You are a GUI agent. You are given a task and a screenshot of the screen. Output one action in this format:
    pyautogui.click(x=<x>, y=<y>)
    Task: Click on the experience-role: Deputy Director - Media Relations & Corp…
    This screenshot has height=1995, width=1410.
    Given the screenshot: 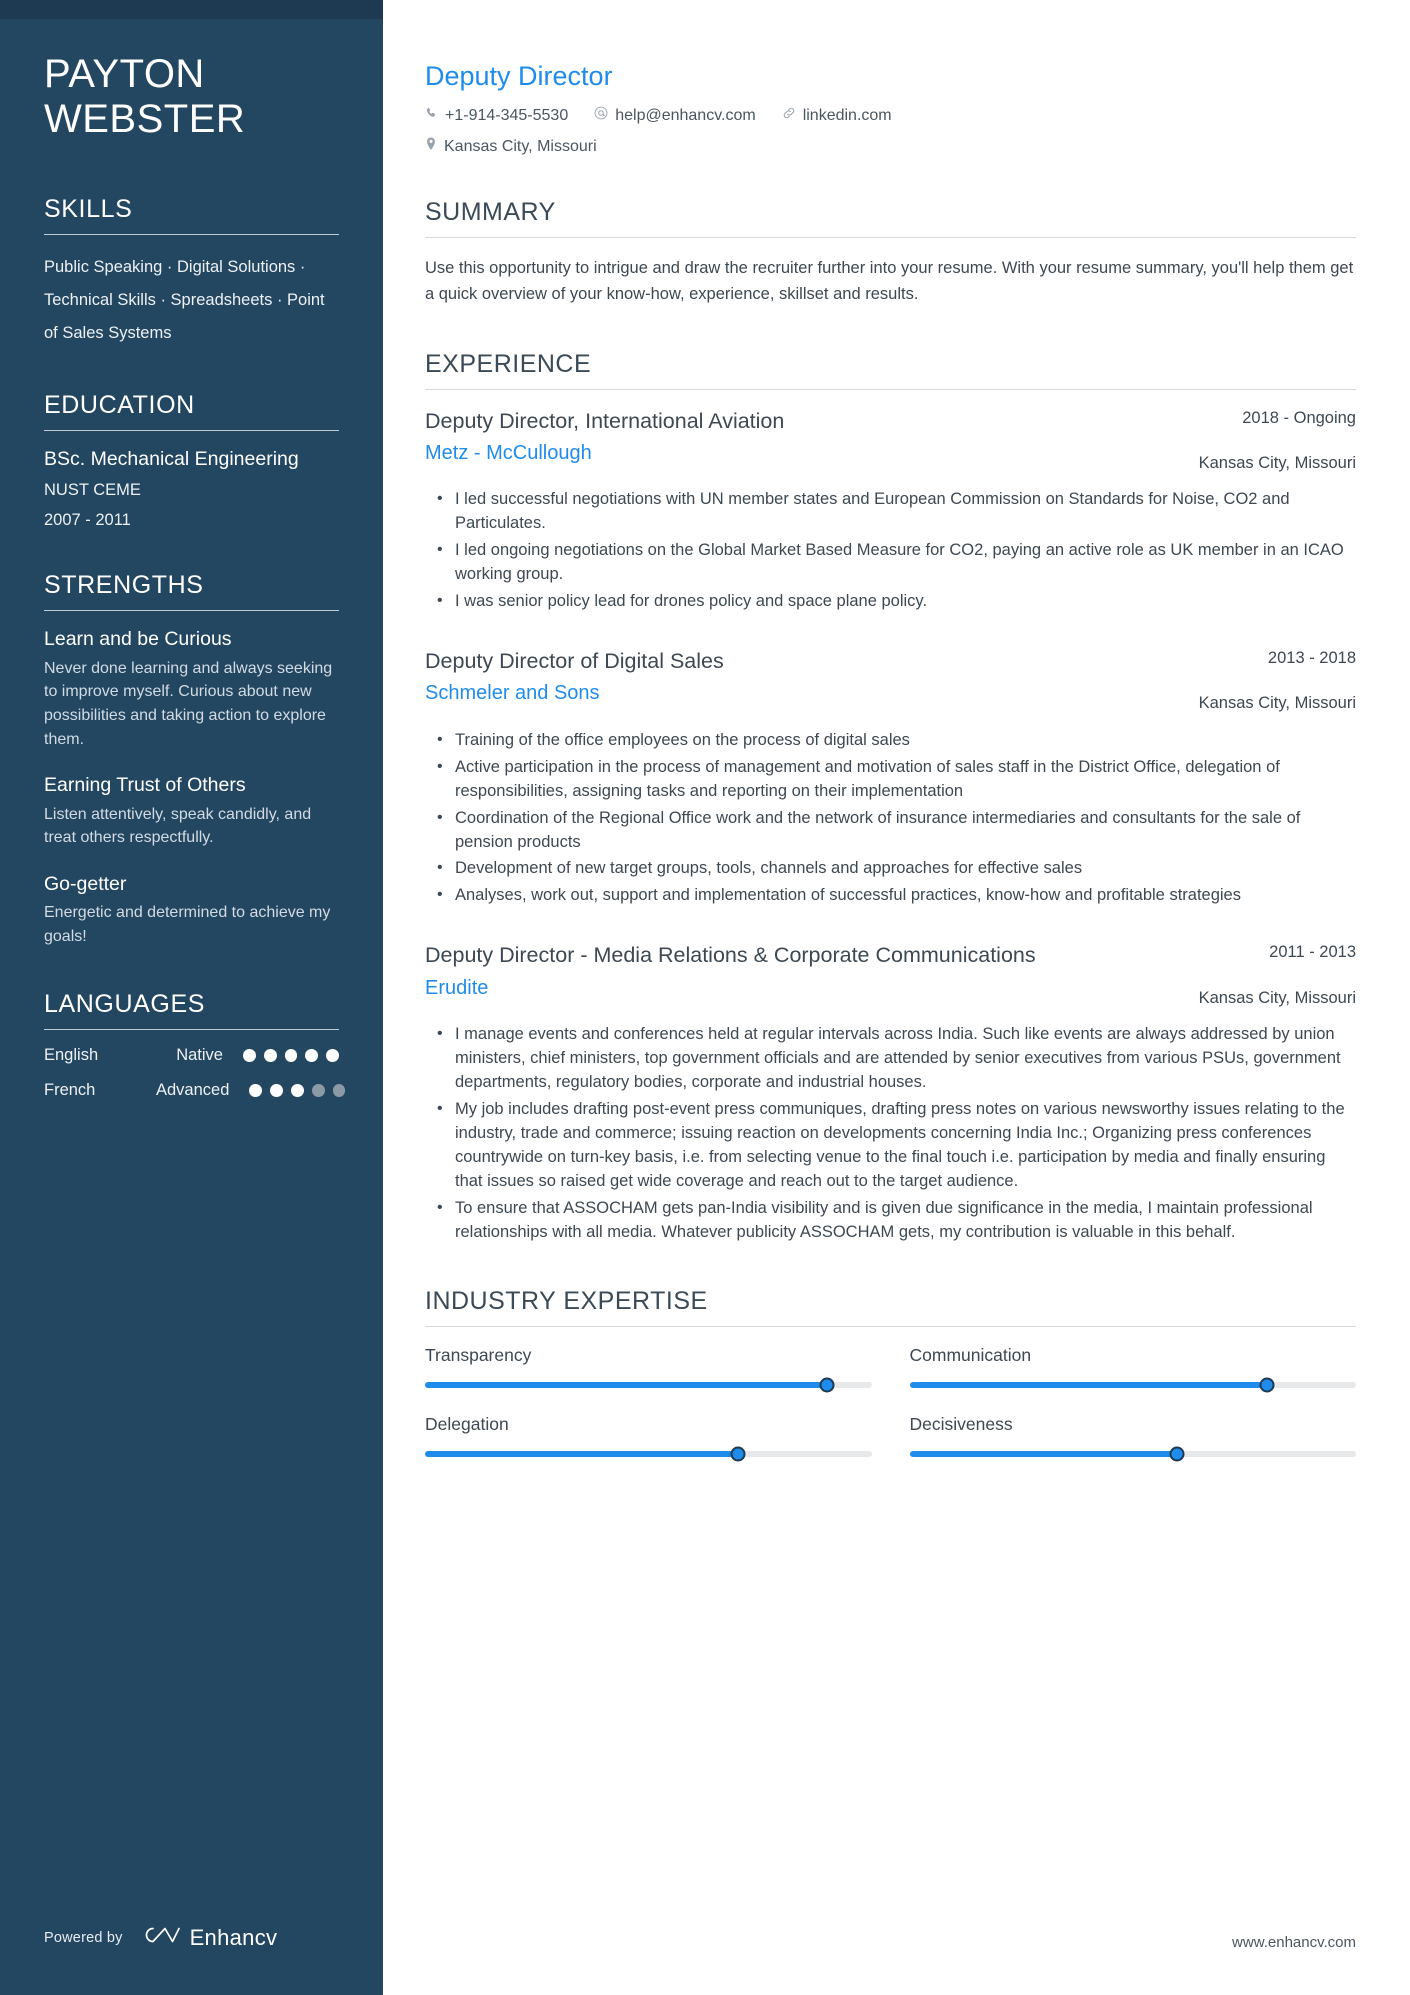 What is the action you would take?
    pyautogui.click(x=730, y=955)
    